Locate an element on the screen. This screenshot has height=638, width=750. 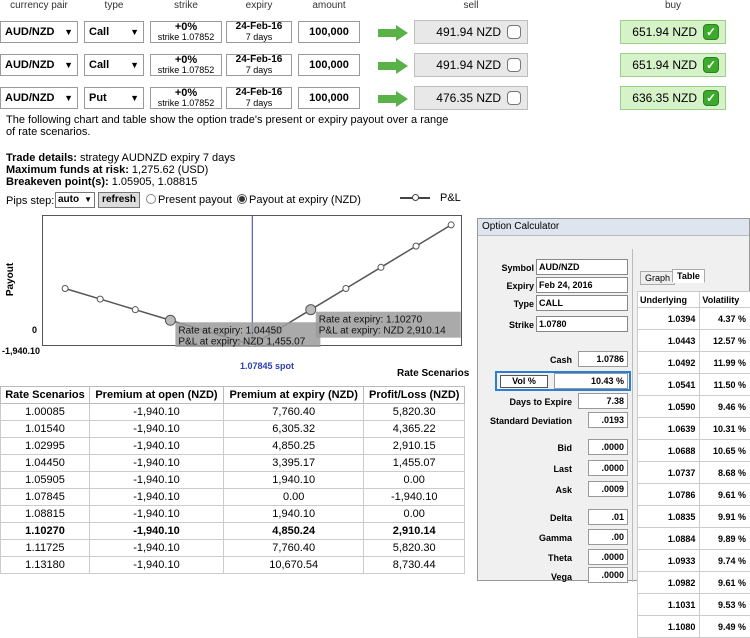
tab-graph: Graph is located at coordinates (657, 278).